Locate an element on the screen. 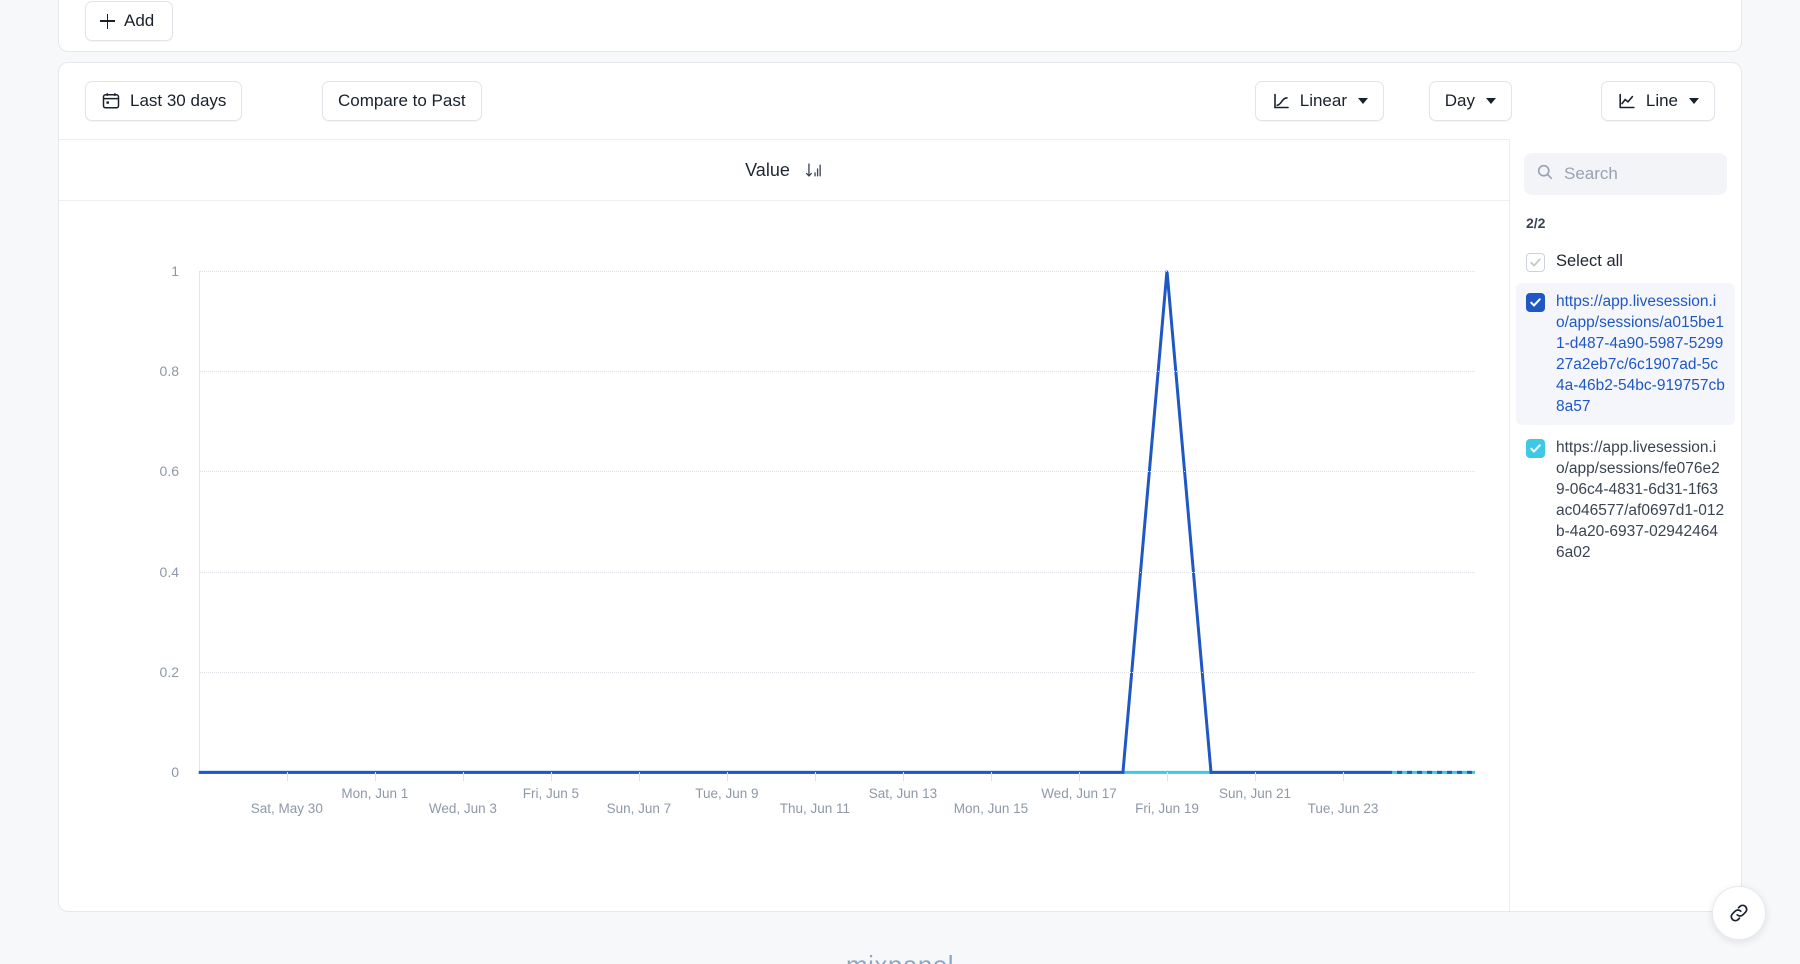  plus-icon is located at coordinates (107, 21).